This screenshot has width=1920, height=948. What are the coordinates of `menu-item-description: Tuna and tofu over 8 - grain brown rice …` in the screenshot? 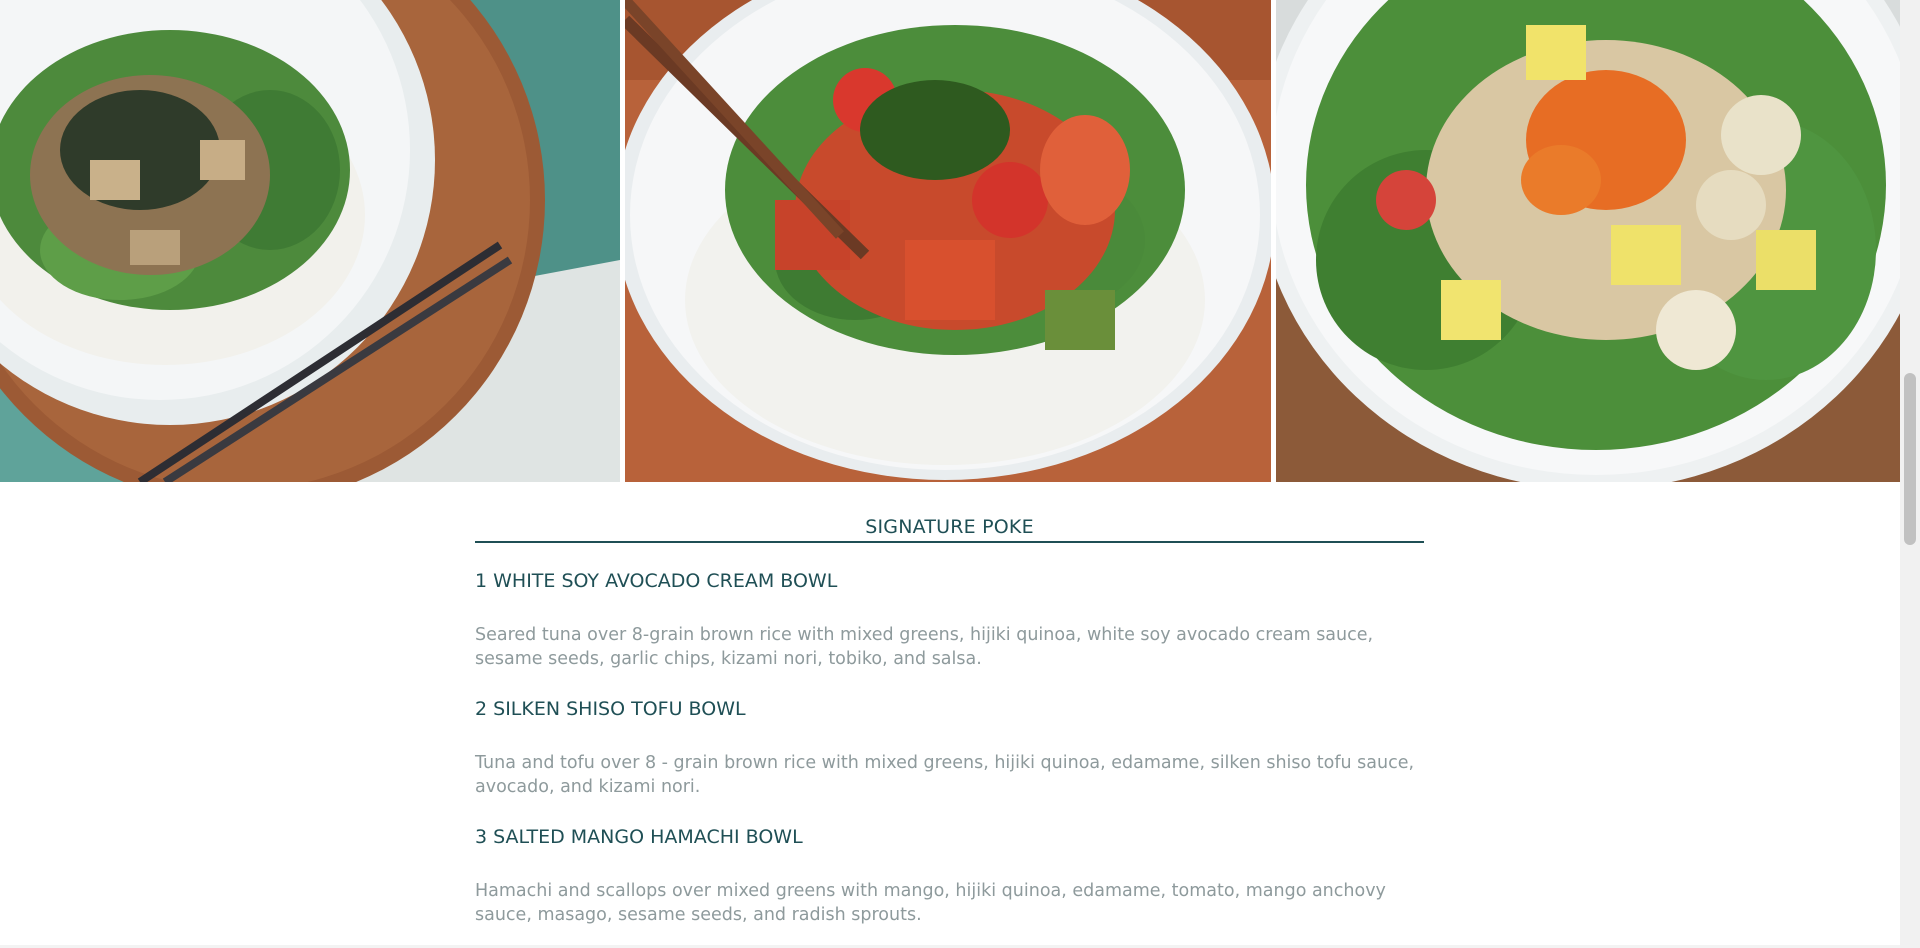 It's located at (945, 775).